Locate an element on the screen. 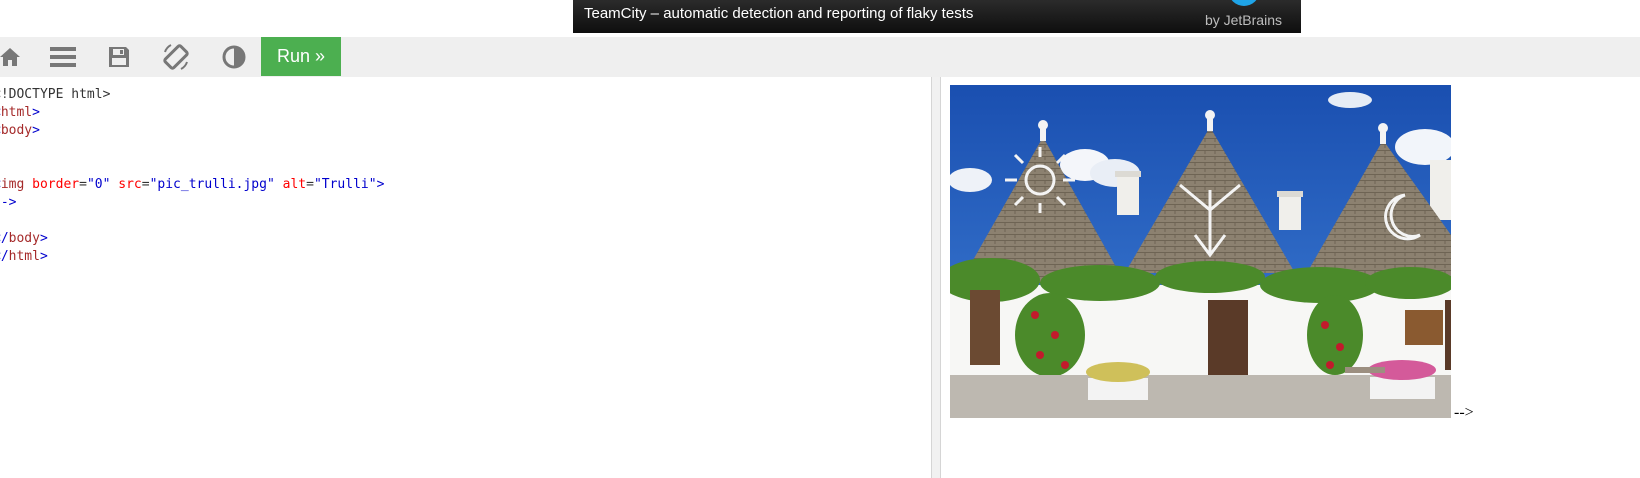 The height and width of the screenshot is (478, 1640). toolbar: Run » is located at coordinates (820, 57).